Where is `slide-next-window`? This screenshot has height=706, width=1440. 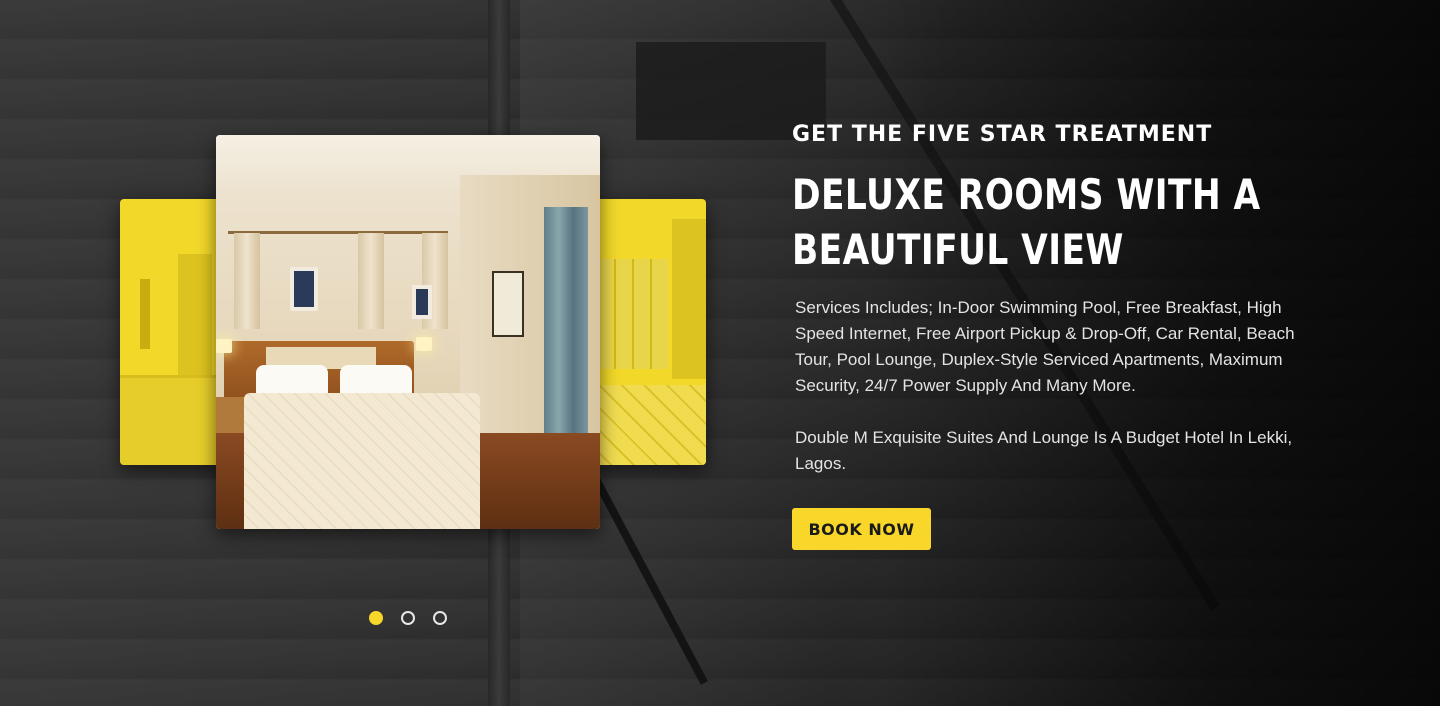
slide-next-window is located at coordinates (633, 314).